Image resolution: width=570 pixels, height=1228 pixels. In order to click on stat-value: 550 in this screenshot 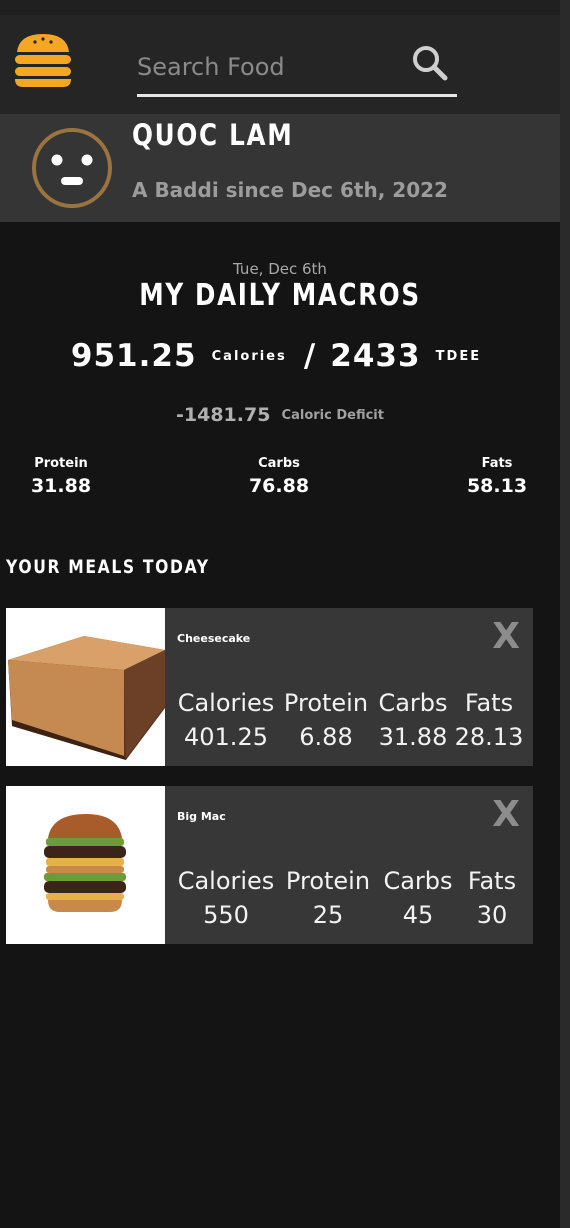, I will do `click(226, 915)`.